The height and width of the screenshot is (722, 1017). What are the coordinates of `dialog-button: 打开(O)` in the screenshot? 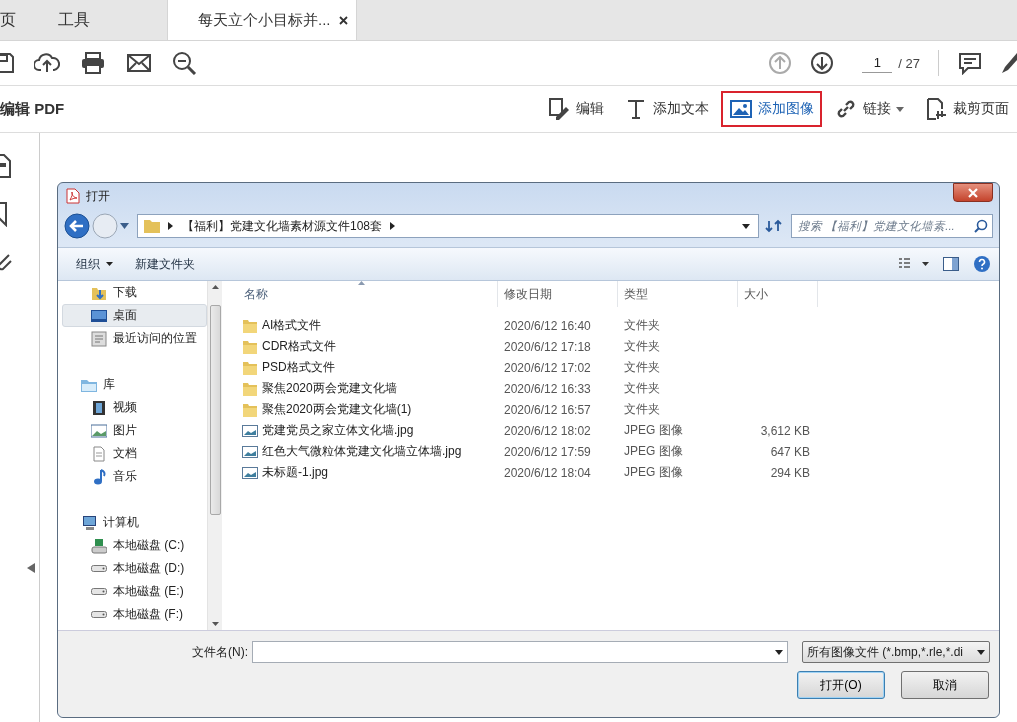 It's located at (841, 685).